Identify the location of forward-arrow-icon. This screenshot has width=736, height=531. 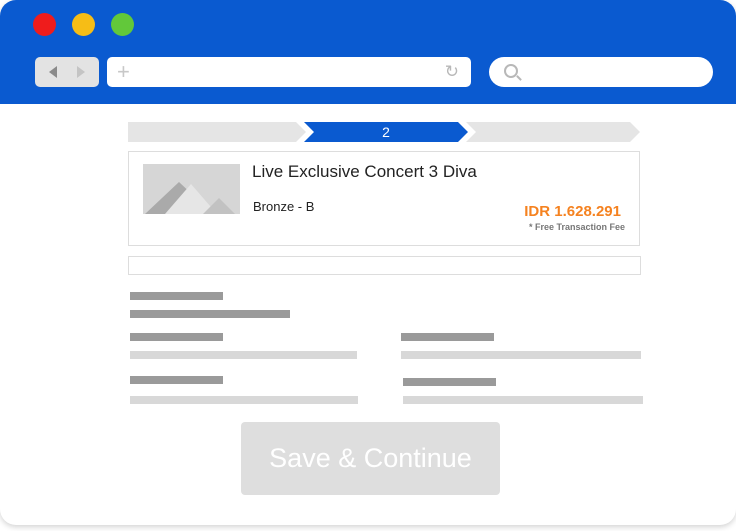
(81, 72).